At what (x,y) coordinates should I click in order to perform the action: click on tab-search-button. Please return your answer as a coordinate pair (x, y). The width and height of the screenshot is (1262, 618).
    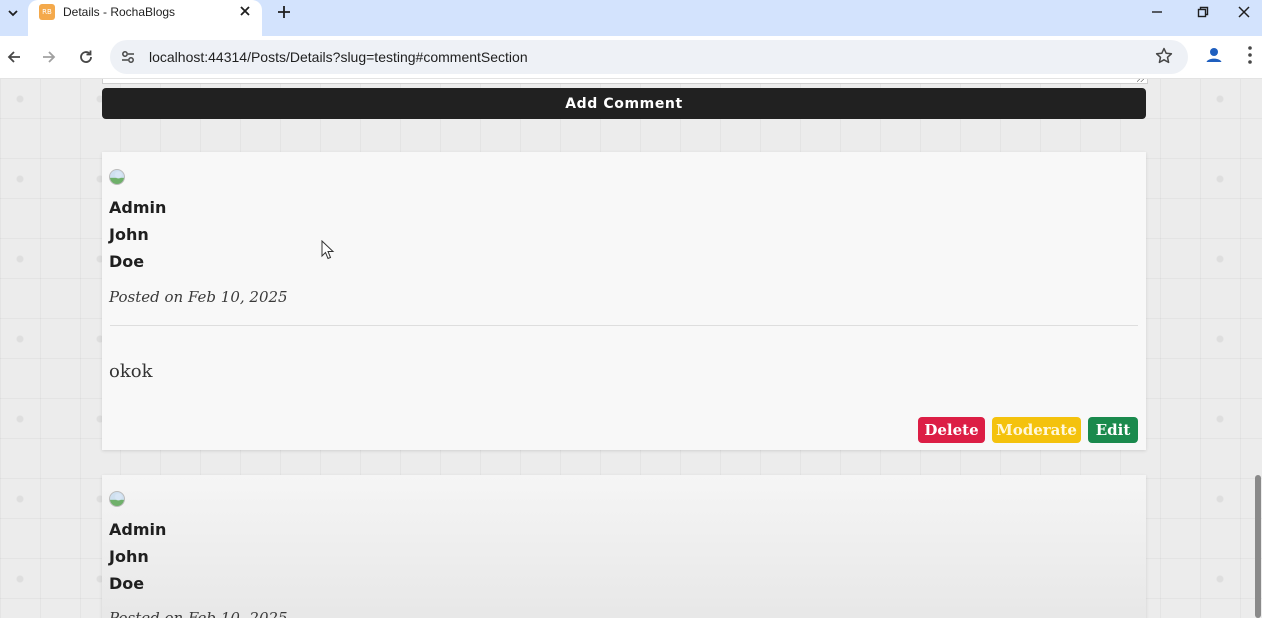
    Looking at the image, I should click on (13, 13).